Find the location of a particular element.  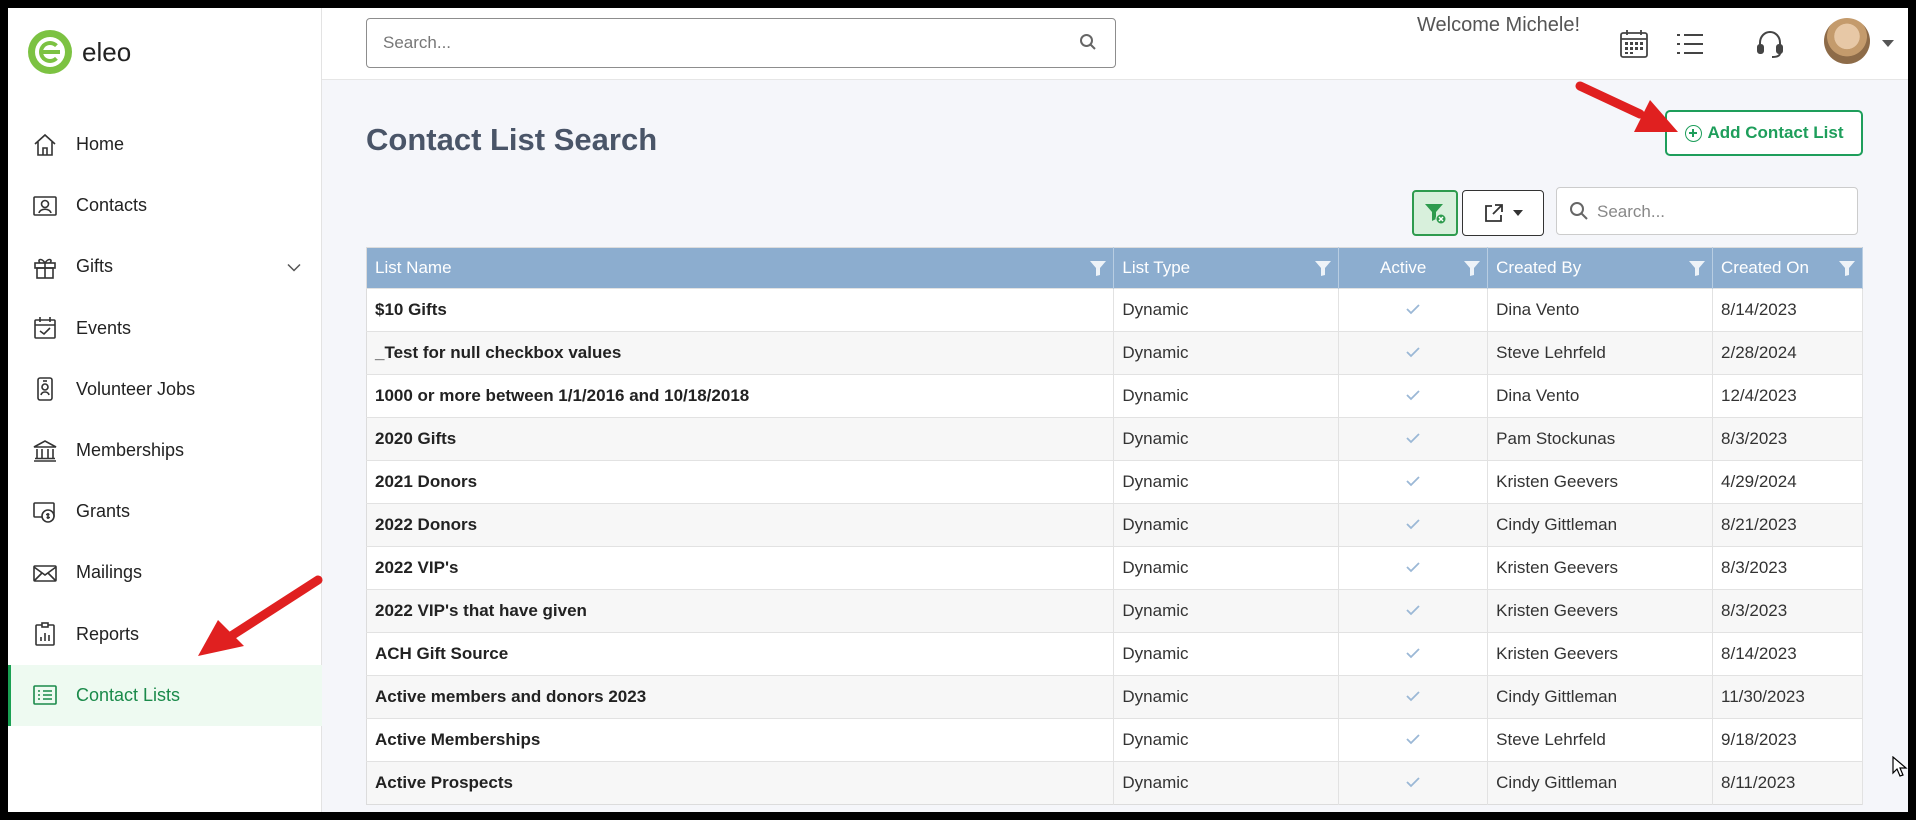

sidebar-item-label: Memberships is located at coordinates (130, 450).